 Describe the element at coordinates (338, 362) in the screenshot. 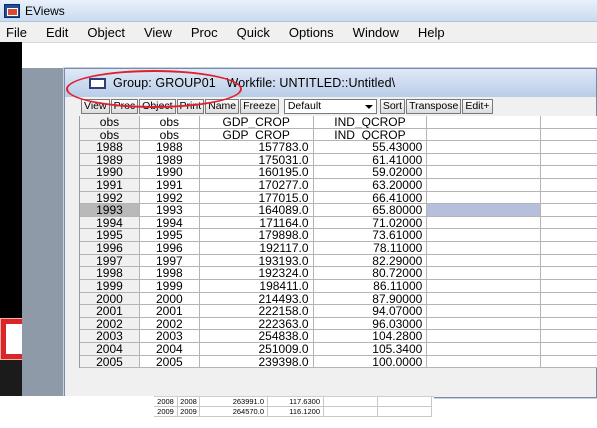

I see `table-row: 2005 2005 239398.0 100.0000` at that location.